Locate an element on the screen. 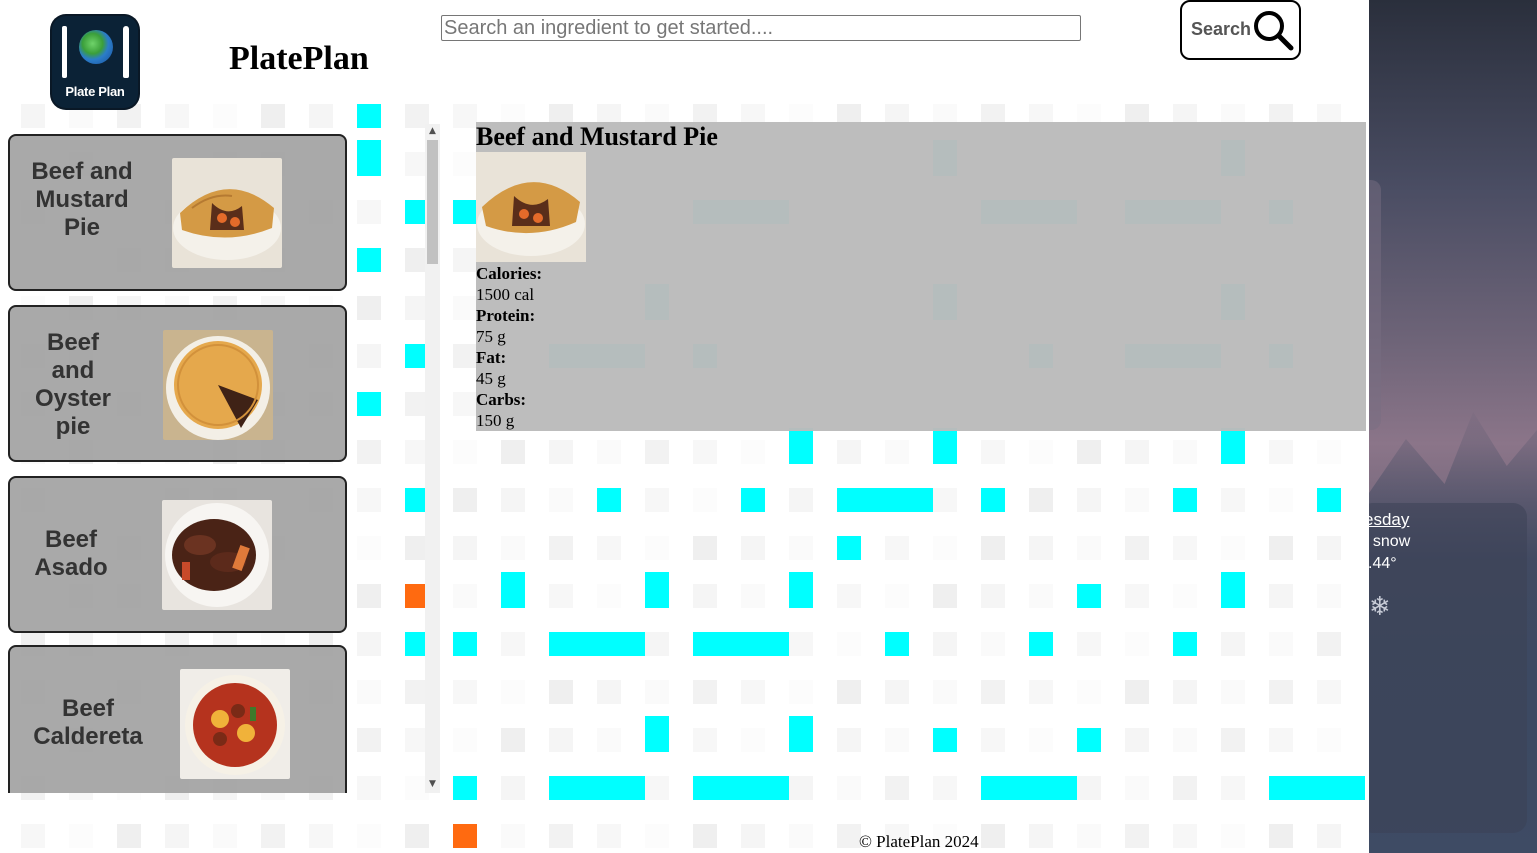 The image size is (1537, 853). search-button: Search is located at coordinates (1240, 30).